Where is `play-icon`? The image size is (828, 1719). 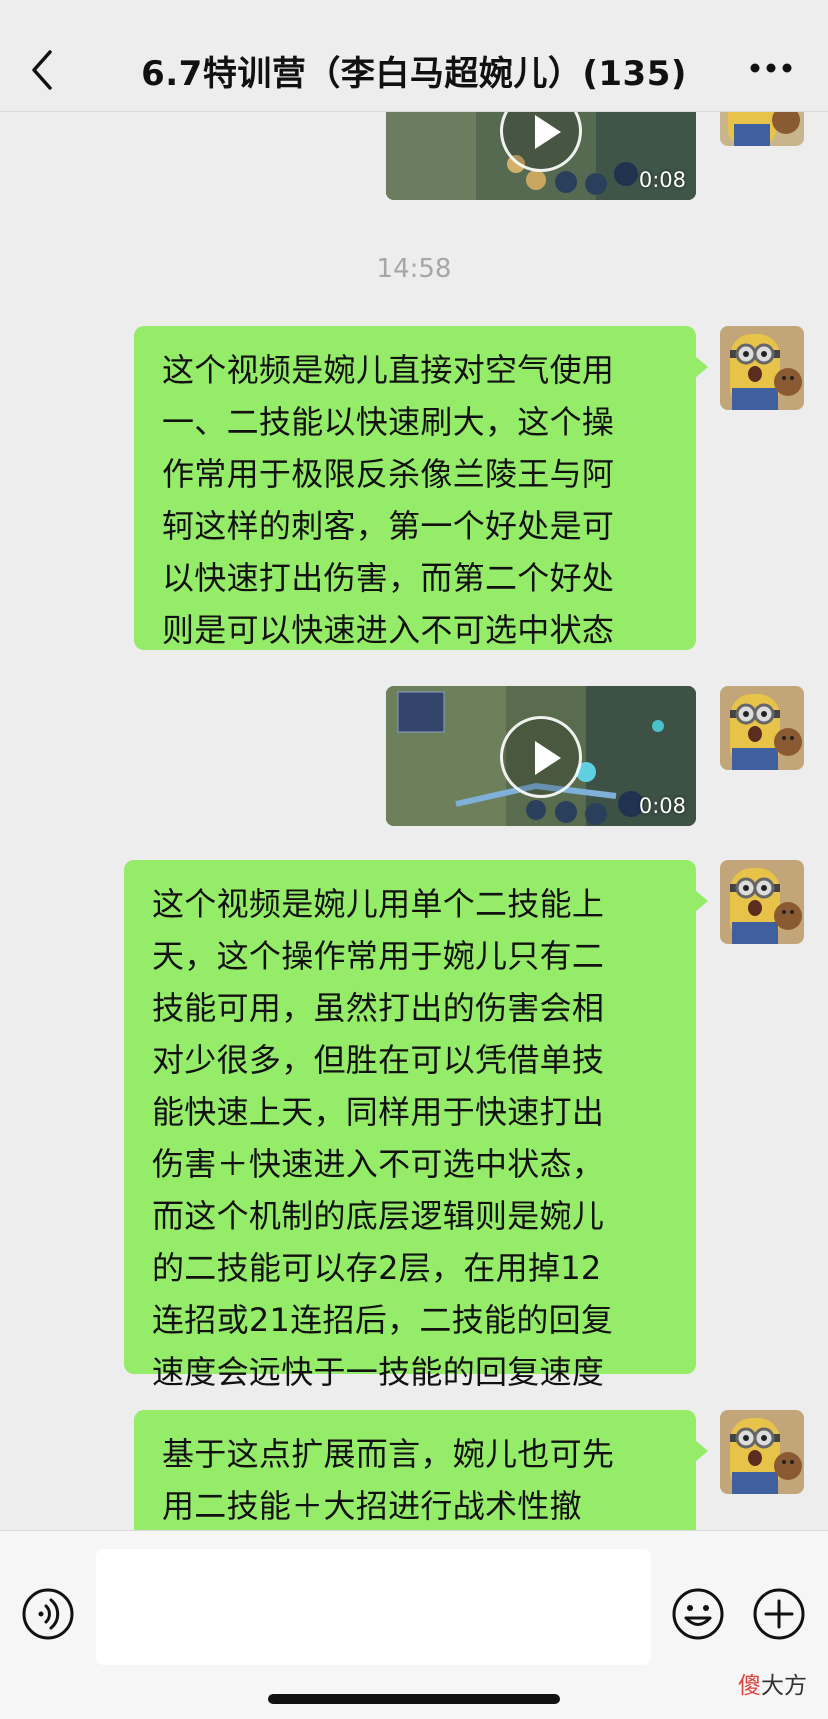
play-icon is located at coordinates (541, 757).